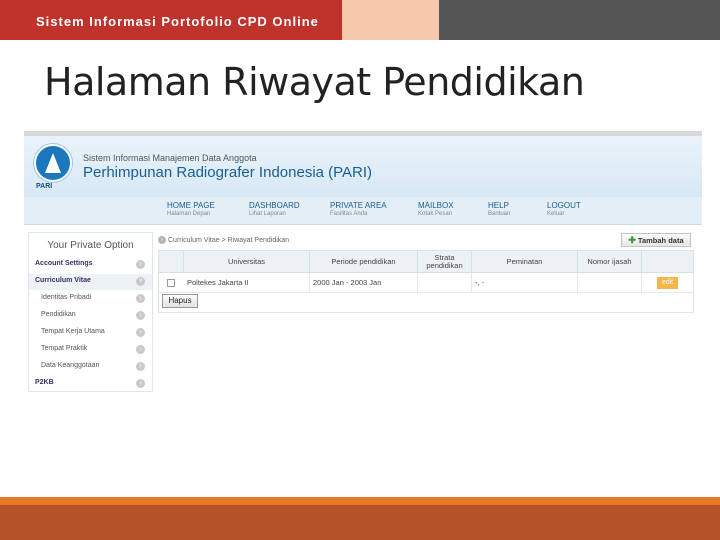 The width and height of the screenshot is (720, 540). What do you see at coordinates (247, 283) in the screenshot?
I see `cell-universitas: Poltekes Jakarta II` at bounding box center [247, 283].